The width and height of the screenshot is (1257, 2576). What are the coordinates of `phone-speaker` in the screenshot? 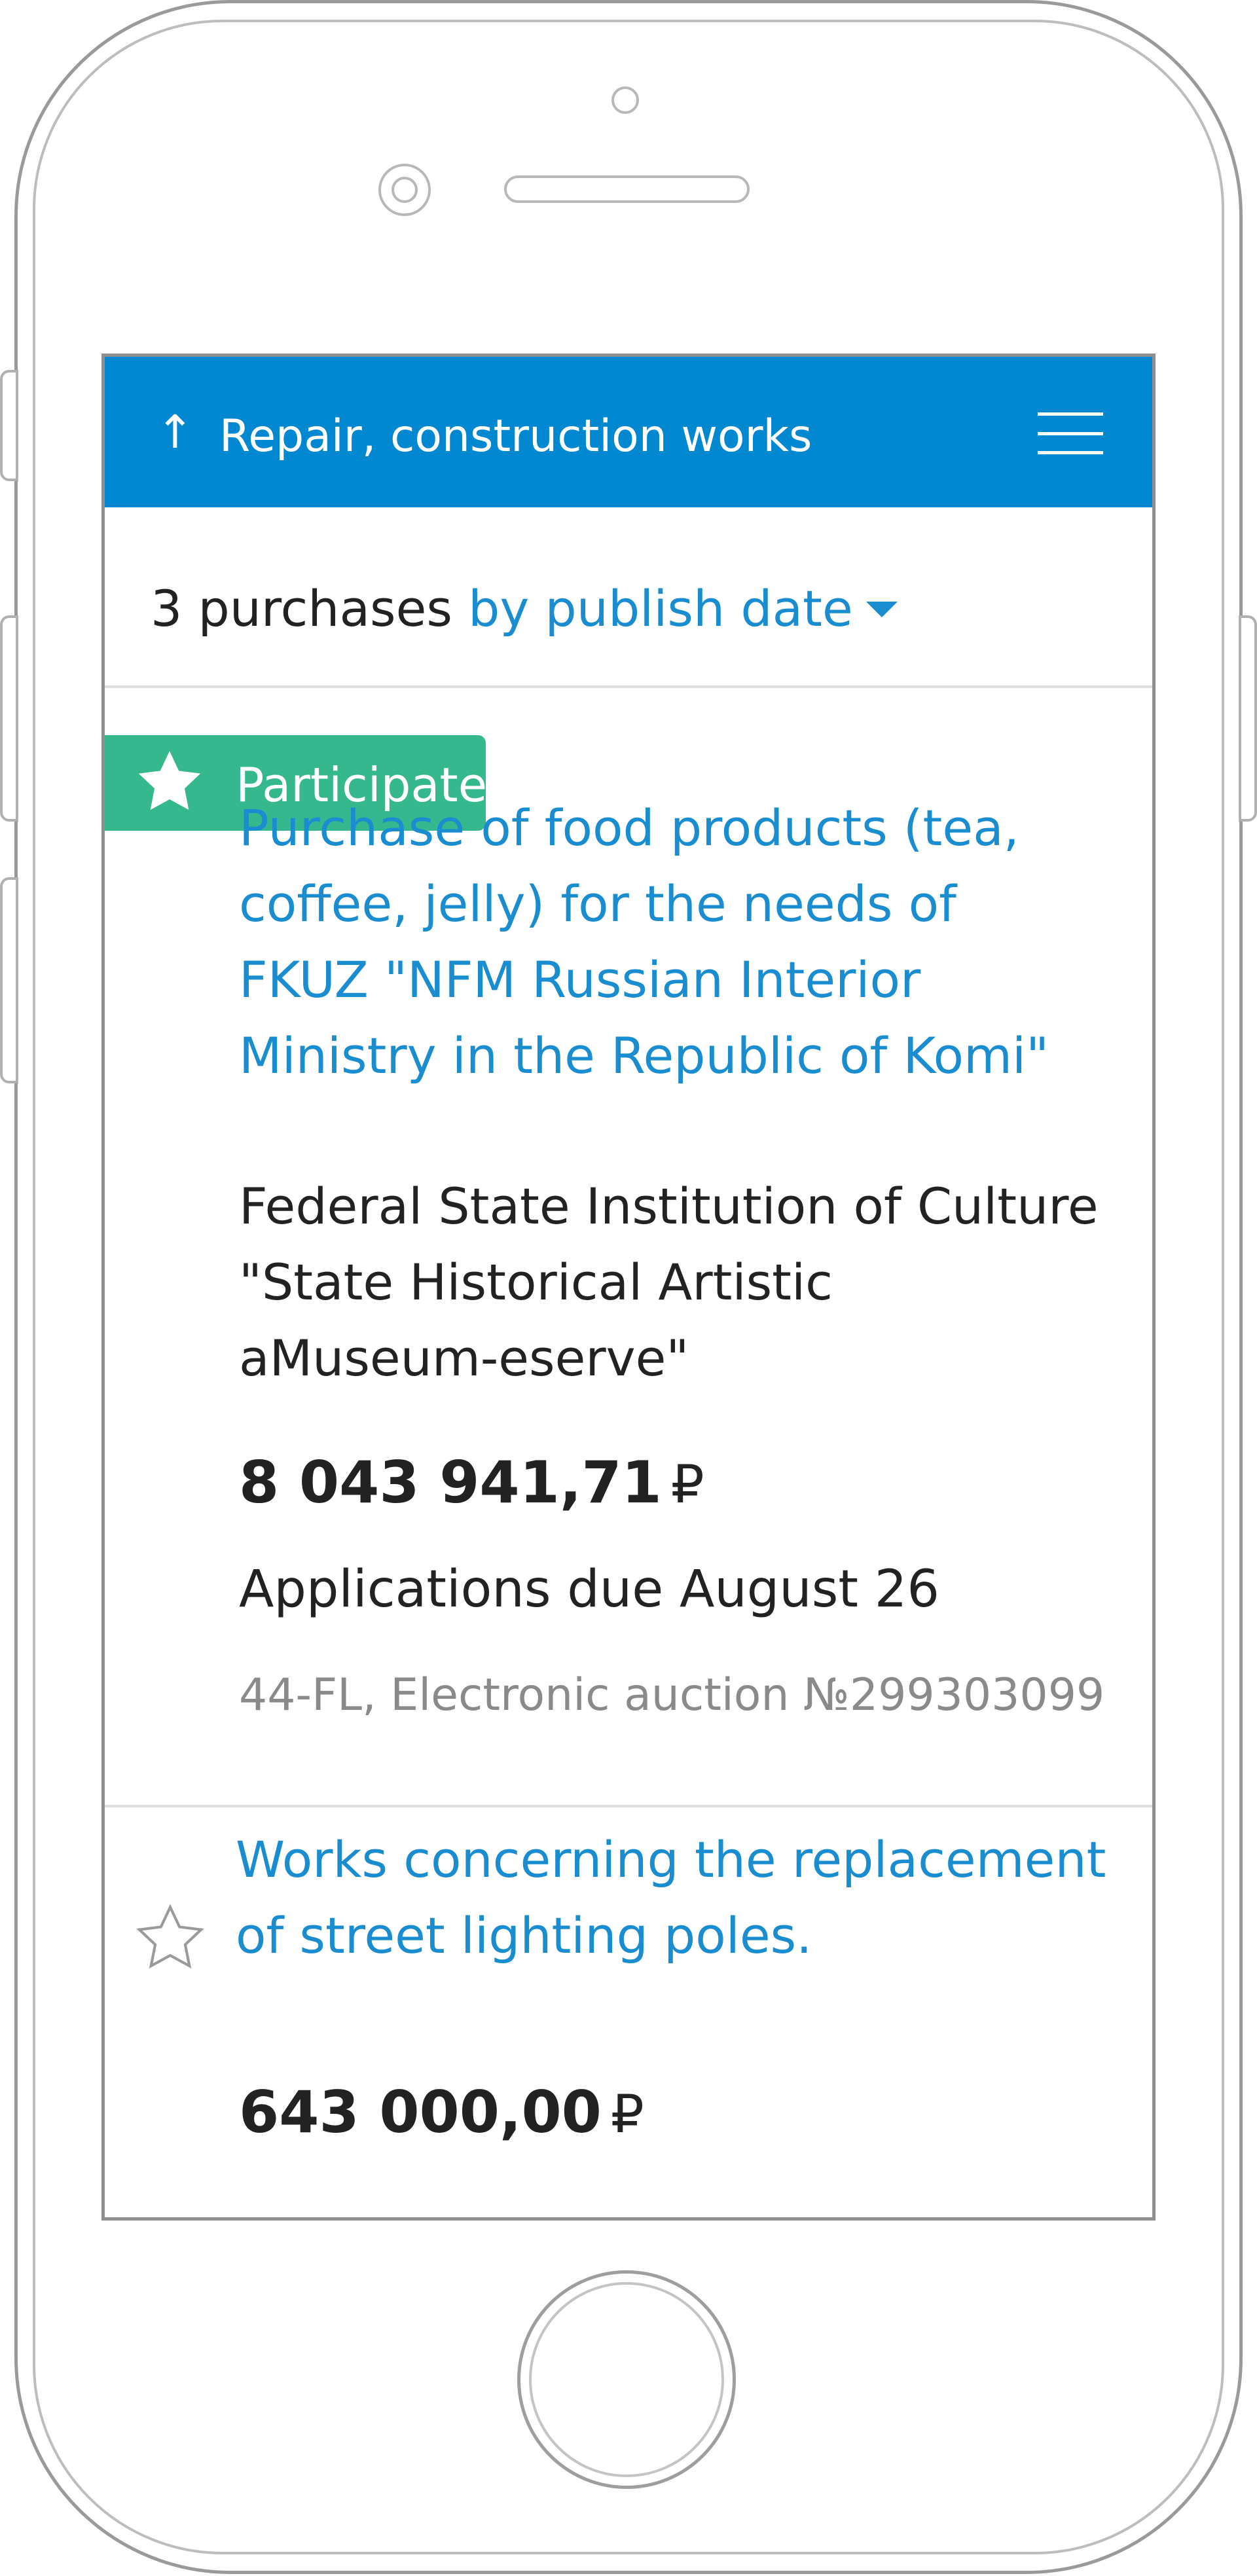 It's located at (627, 189).